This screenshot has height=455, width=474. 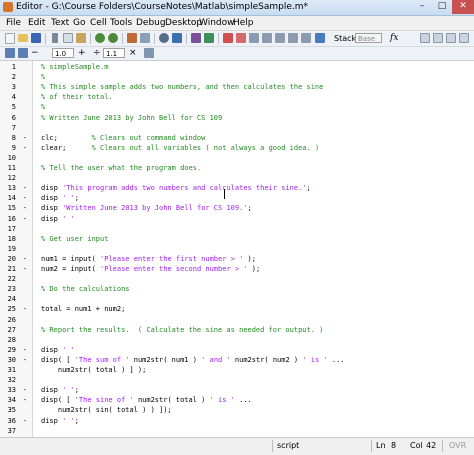 What do you see at coordinates (237, 97) in the screenshot?
I see `code-line: 4 % of their total.` at bounding box center [237, 97].